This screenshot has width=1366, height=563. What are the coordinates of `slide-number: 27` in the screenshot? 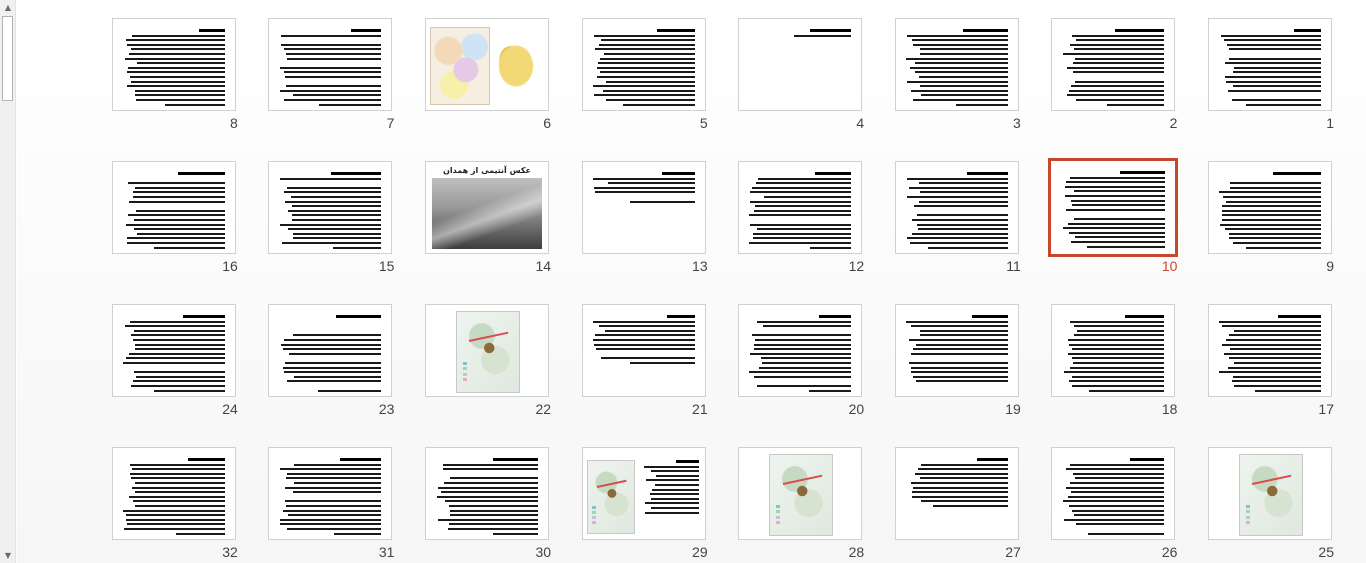 It's located at (1013, 552).